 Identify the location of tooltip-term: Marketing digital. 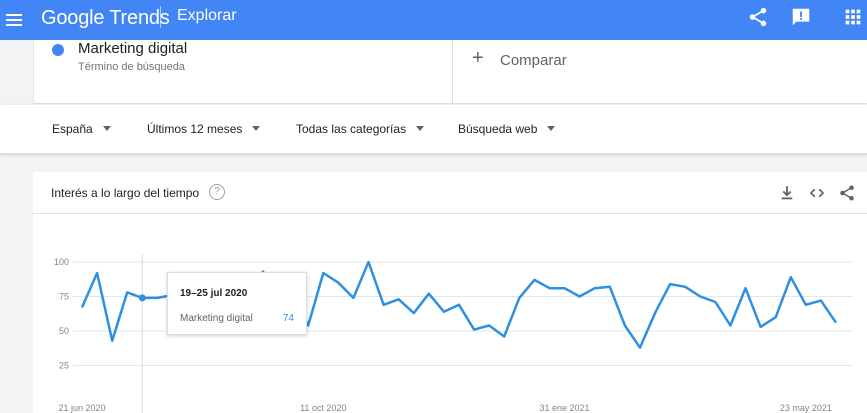
(216, 318).